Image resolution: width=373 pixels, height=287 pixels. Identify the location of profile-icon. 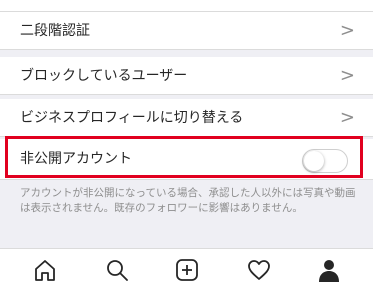
(329, 270).